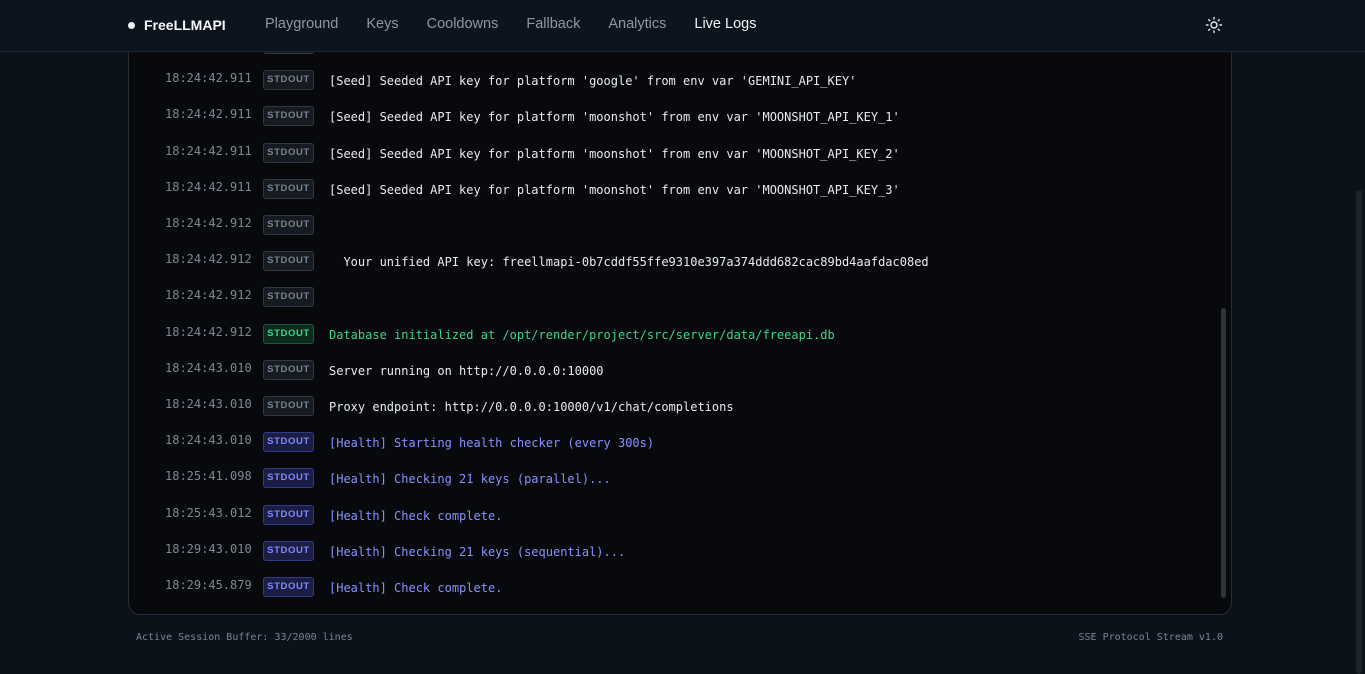 The image size is (1365, 674). Describe the element at coordinates (208, 476) in the screenshot. I see `log-timestamp: 18:25:41.098` at that location.